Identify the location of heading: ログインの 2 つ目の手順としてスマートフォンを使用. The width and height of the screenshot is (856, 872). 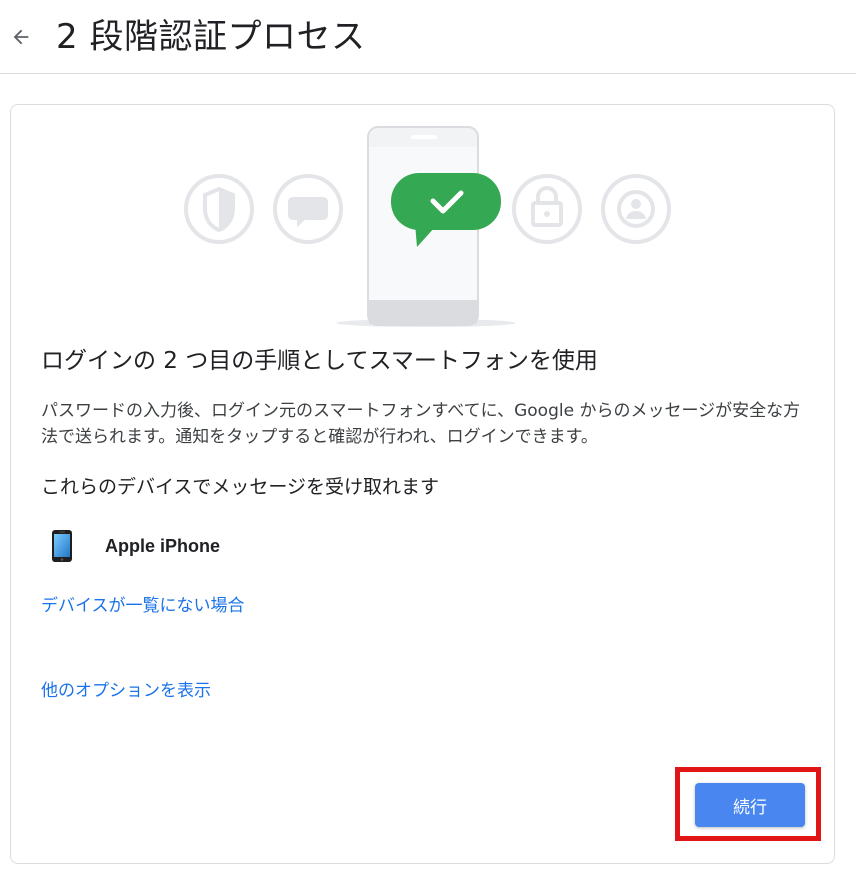
(319, 361).